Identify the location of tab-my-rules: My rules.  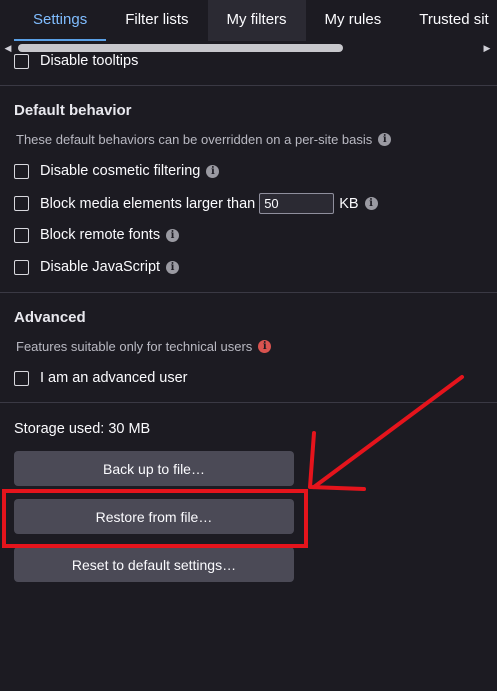
(353, 20).